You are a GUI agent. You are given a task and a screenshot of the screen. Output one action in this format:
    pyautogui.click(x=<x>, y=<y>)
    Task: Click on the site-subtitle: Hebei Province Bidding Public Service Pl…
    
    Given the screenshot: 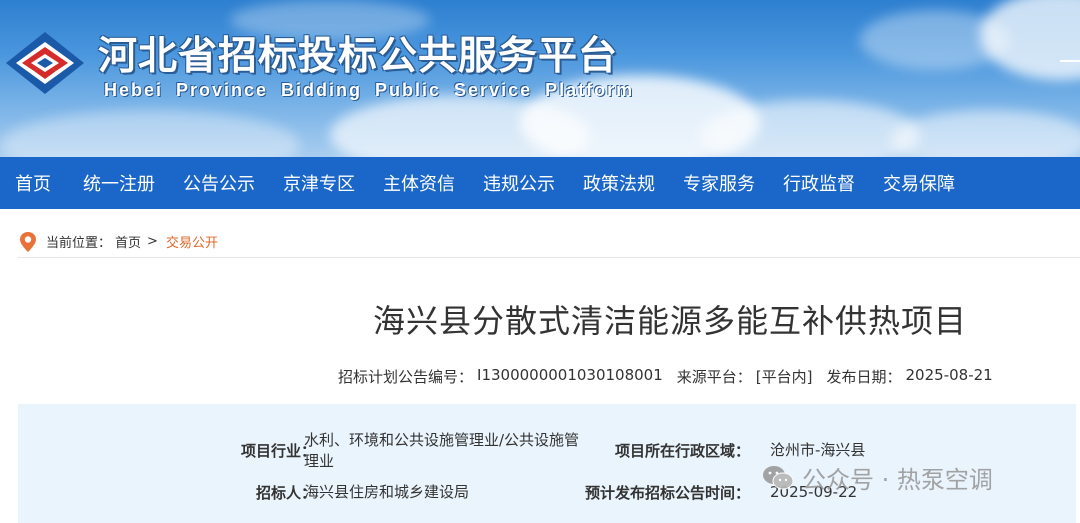 What is the action you would take?
    pyautogui.click(x=369, y=90)
    